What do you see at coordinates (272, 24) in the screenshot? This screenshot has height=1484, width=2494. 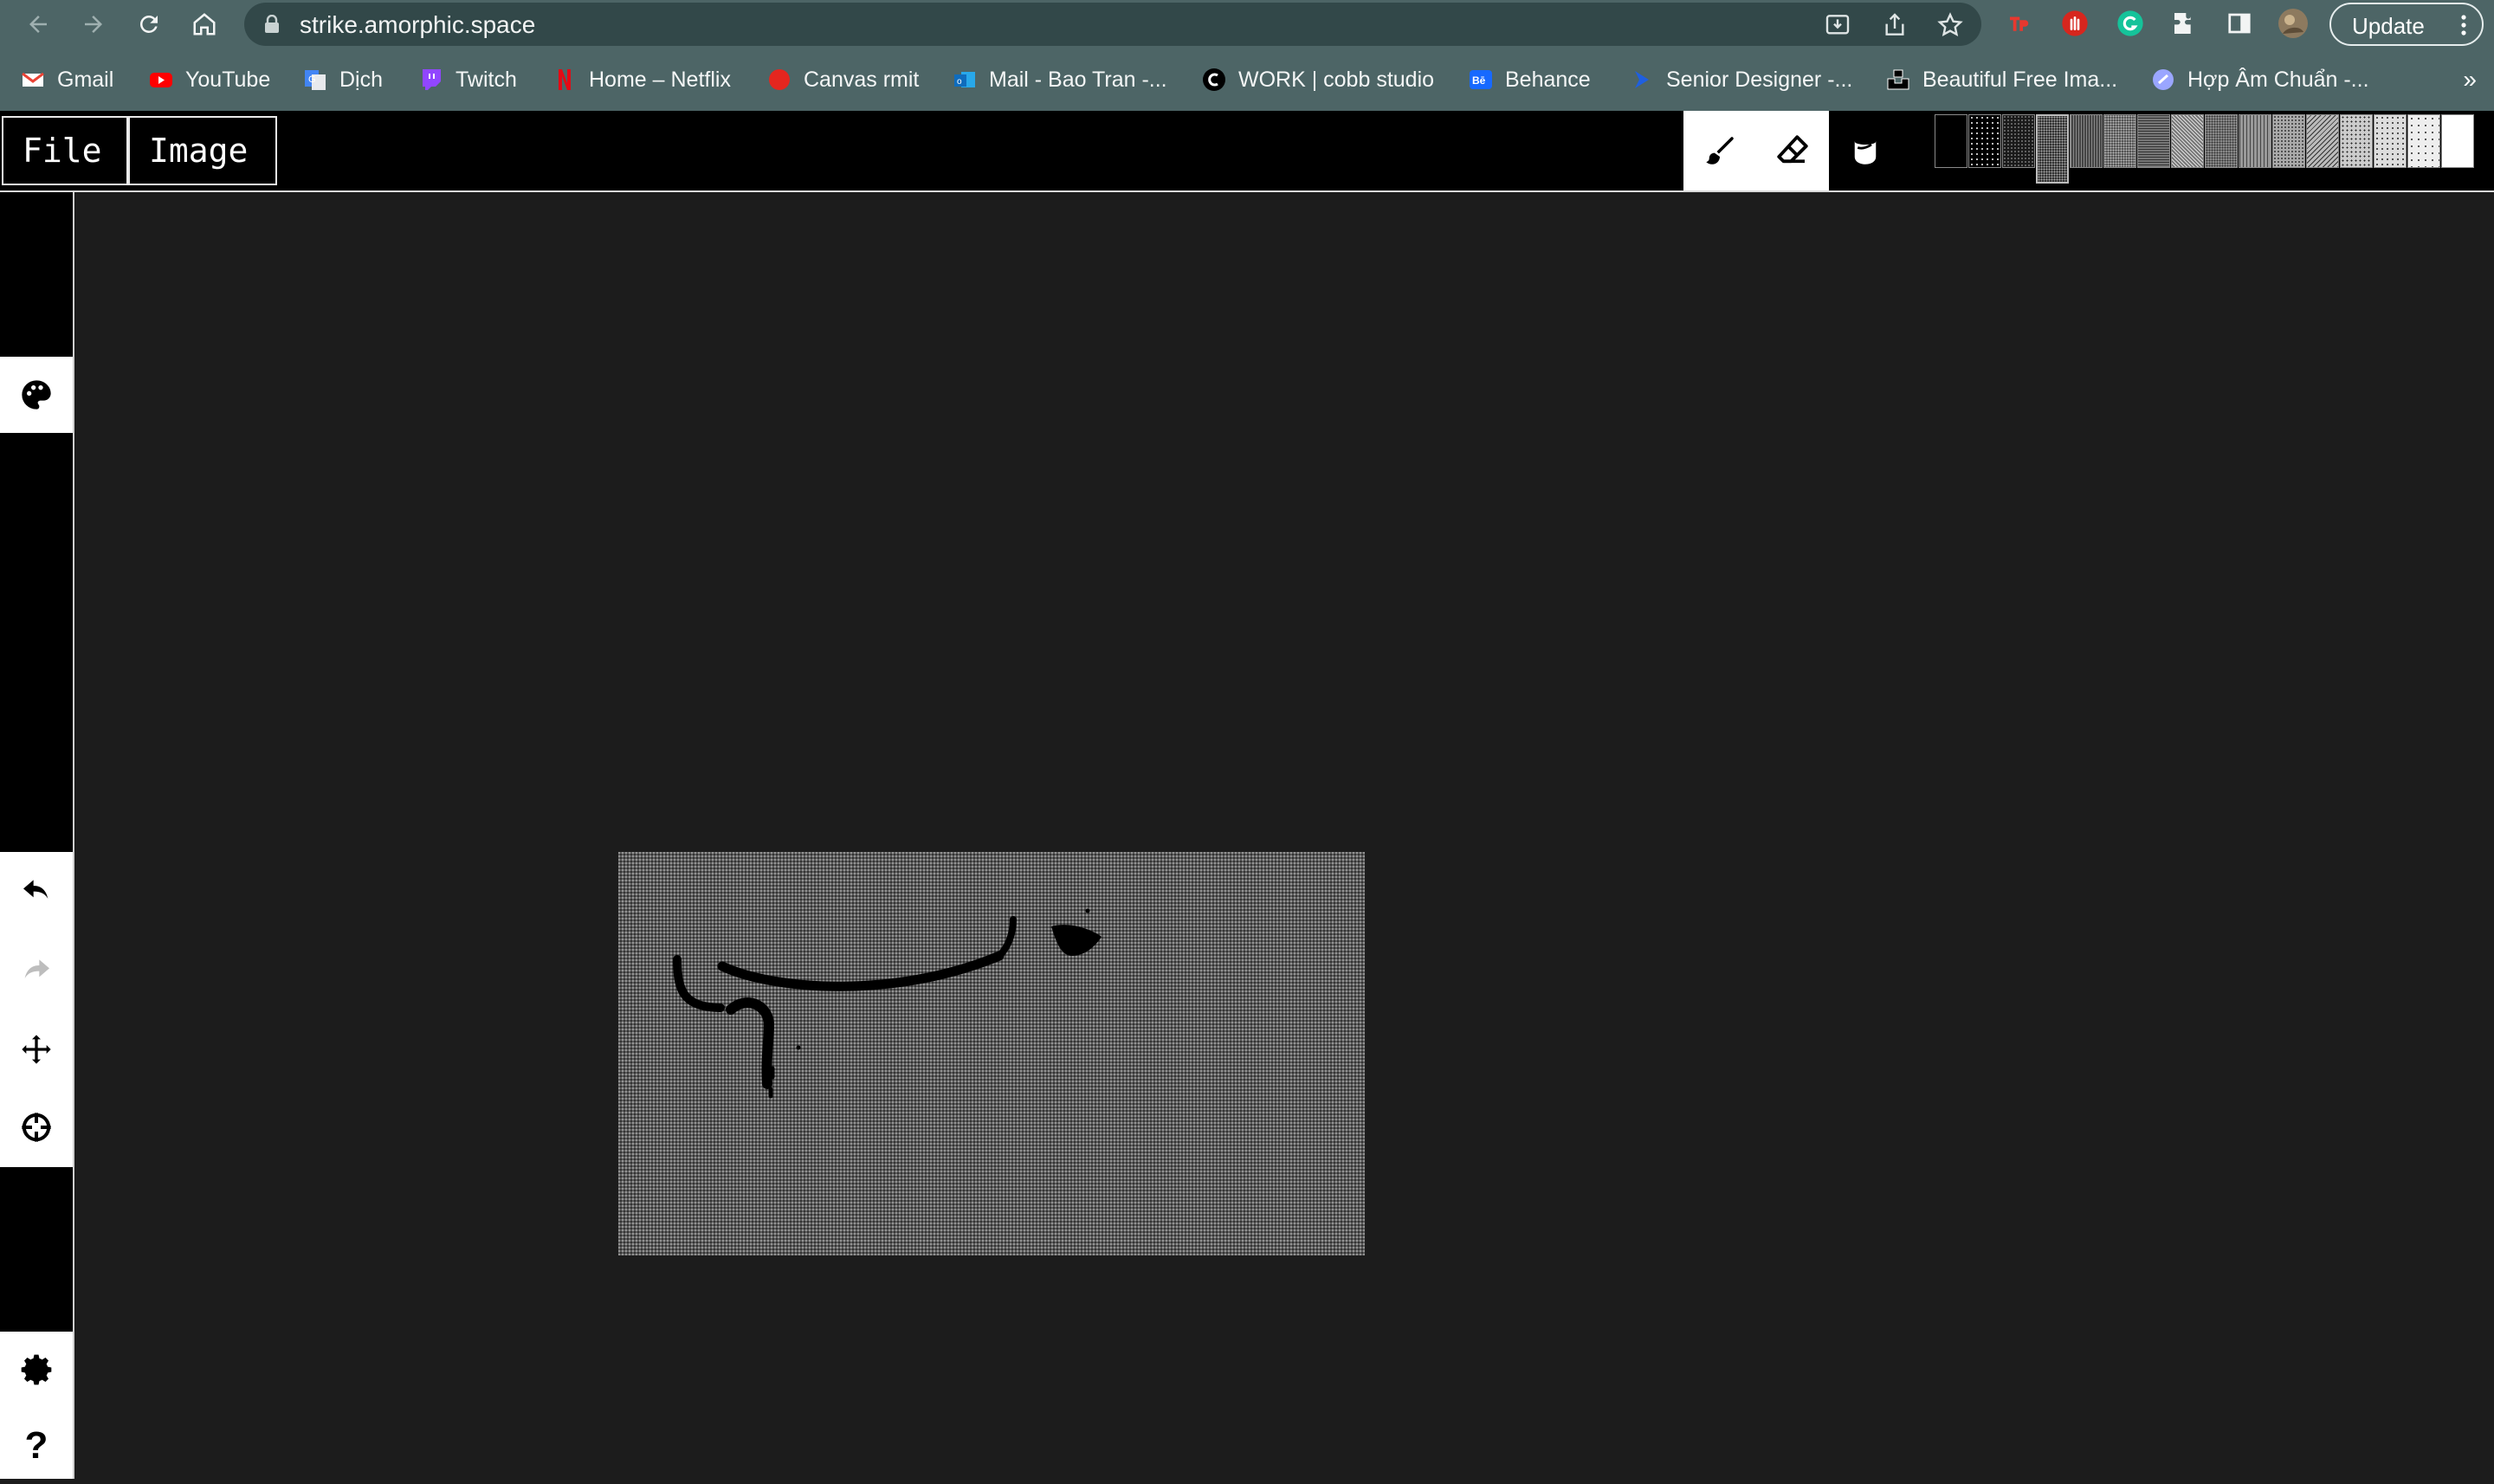 I see `lock-icon` at bounding box center [272, 24].